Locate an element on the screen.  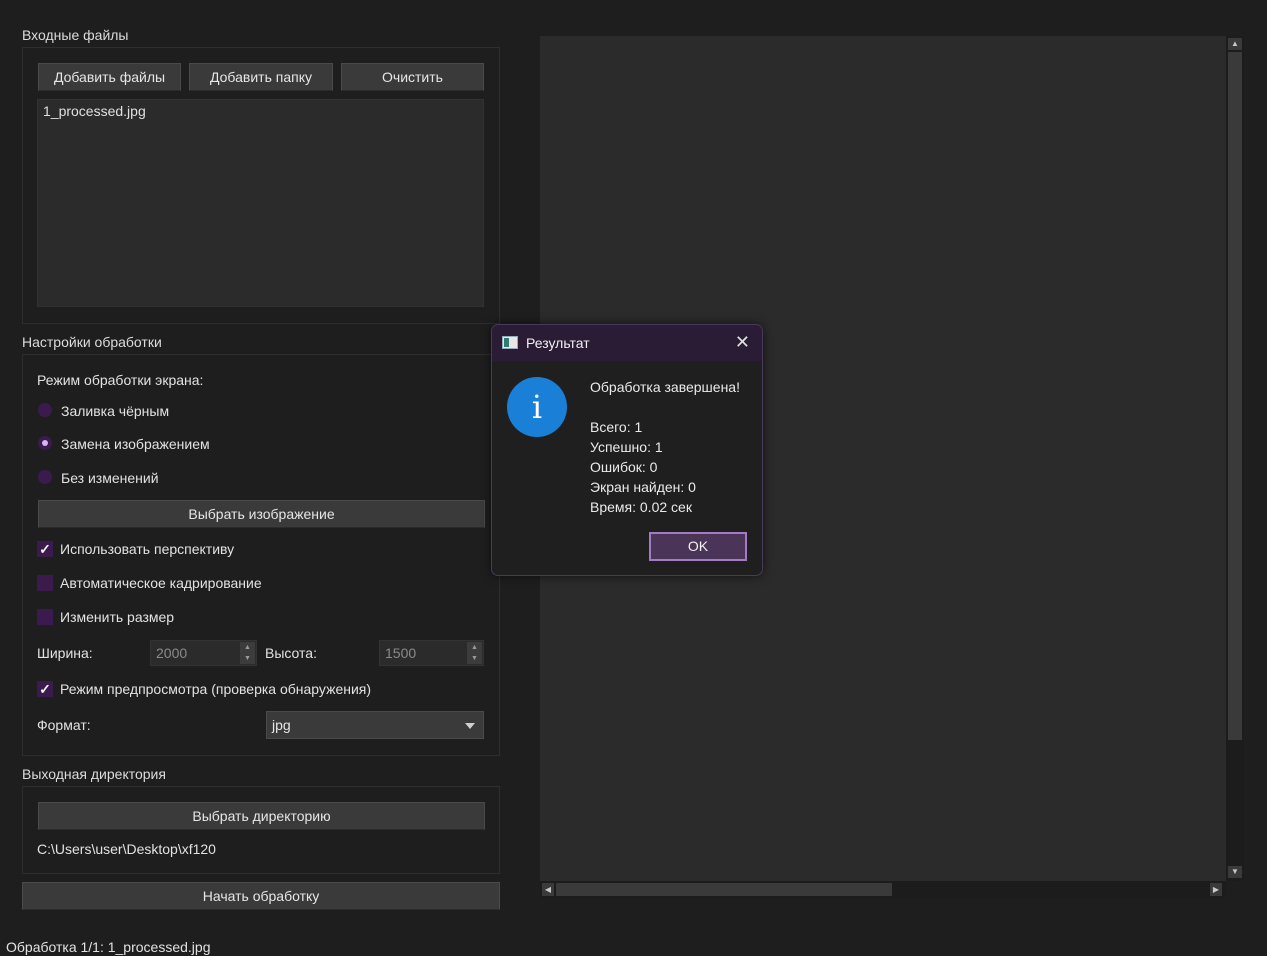
auto-crop-checkbox is located at coordinates (45, 583).